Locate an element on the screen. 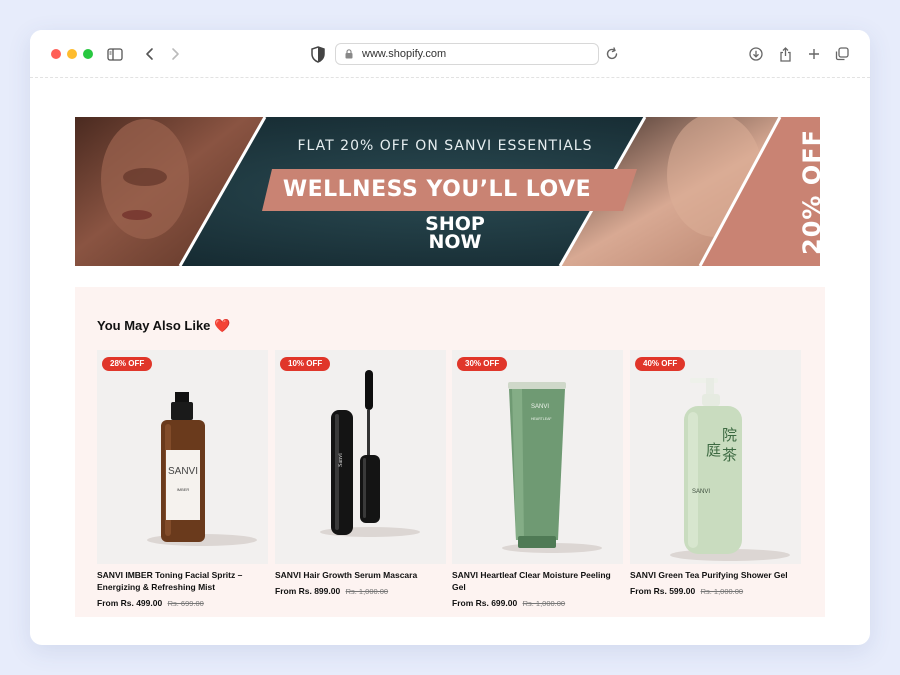 The width and height of the screenshot is (900, 675). green-tube-image: SANVI HEARTLEAF is located at coordinates (552, 467).